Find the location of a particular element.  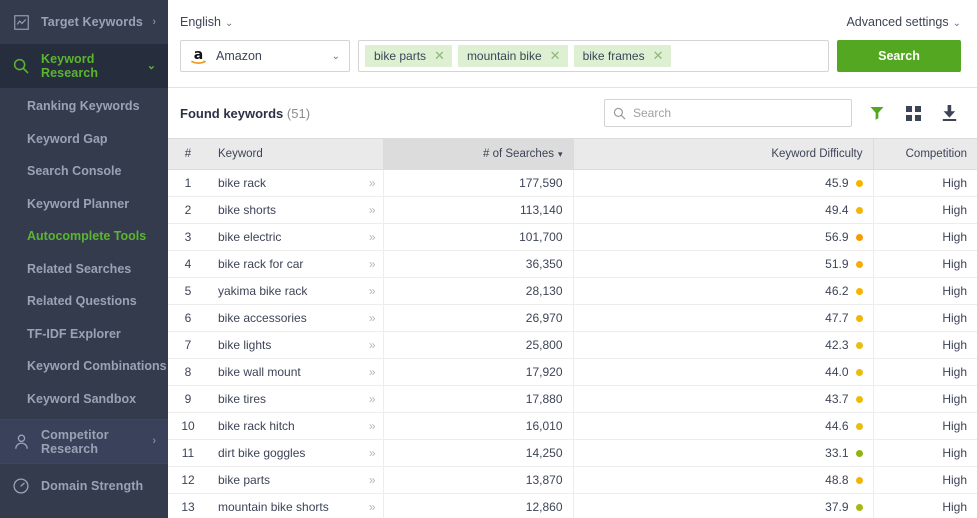

sidebar-item-keyword-research: Keyword Research ⌄ is located at coordinates (84, 66).